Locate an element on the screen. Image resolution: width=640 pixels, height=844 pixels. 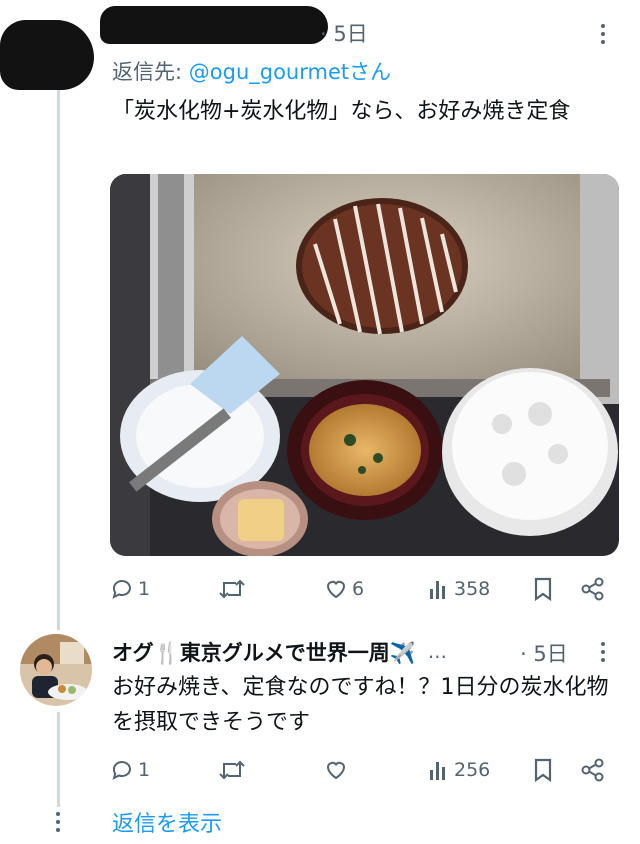
like-count: 6 is located at coordinates (358, 589).